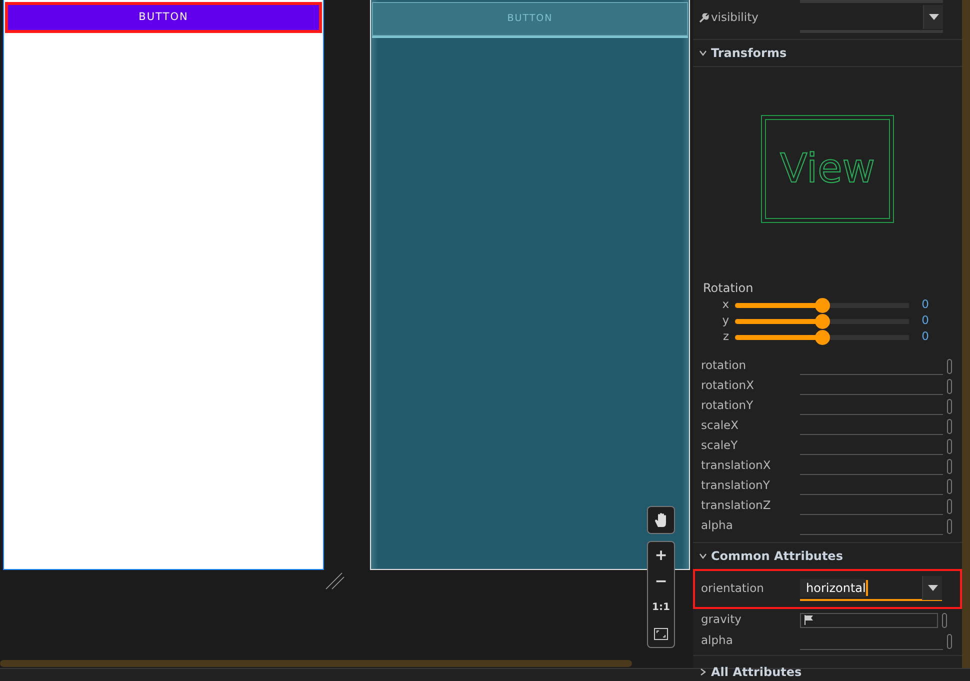 This screenshot has height=681, width=970. What do you see at coordinates (661, 607) in the screenshot?
I see `actual-size-button: 1:1` at bounding box center [661, 607].